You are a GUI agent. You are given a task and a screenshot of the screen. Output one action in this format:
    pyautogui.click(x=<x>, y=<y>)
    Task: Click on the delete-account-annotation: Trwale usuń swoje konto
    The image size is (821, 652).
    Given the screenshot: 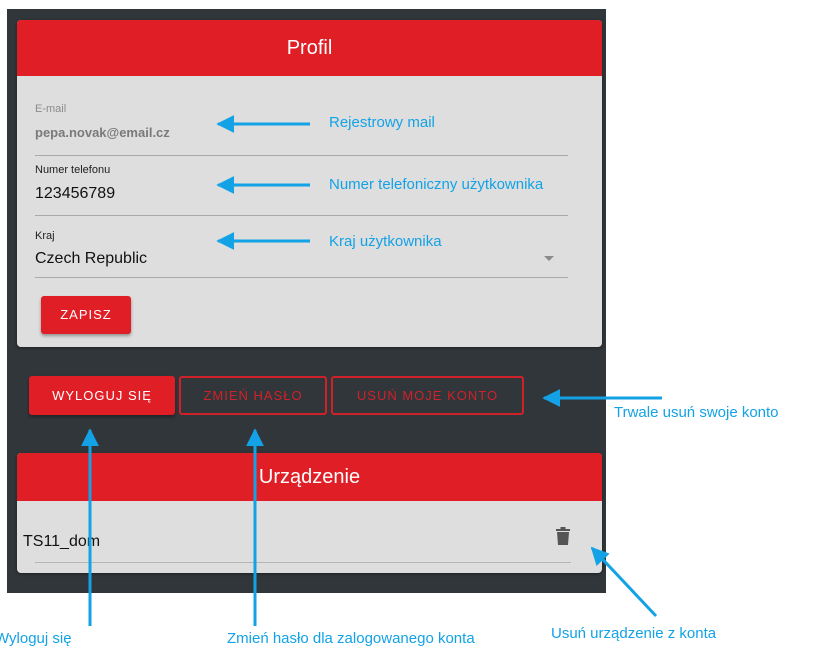 What is the action you would take?
    pyautogui.click(x=696, y=412)
    